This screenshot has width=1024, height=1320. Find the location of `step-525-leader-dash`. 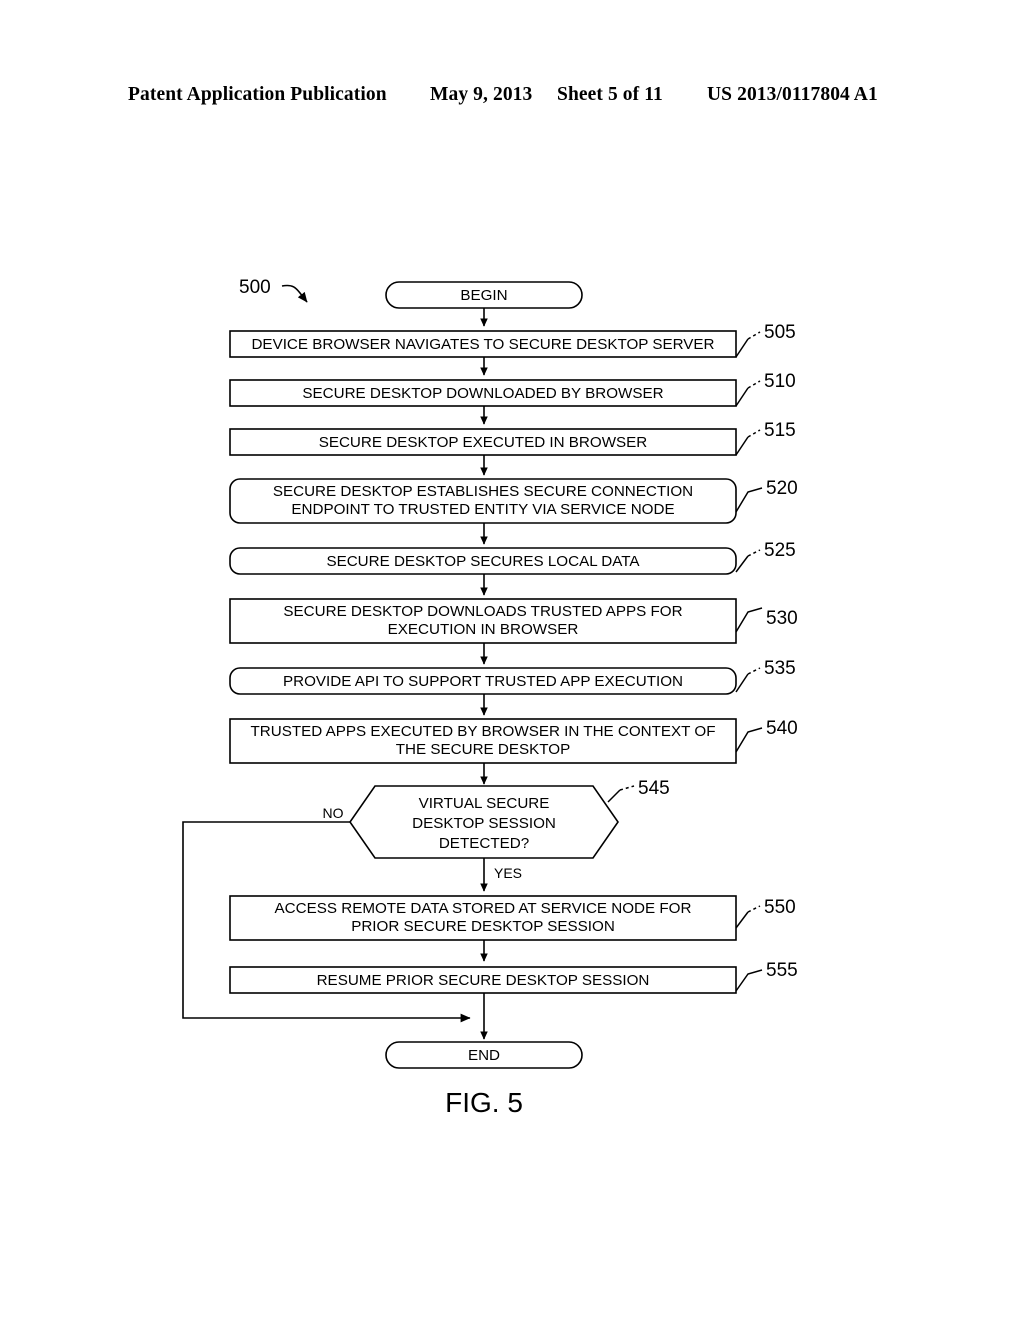

step-525-leader-dash is located at coordinates (754, 553).